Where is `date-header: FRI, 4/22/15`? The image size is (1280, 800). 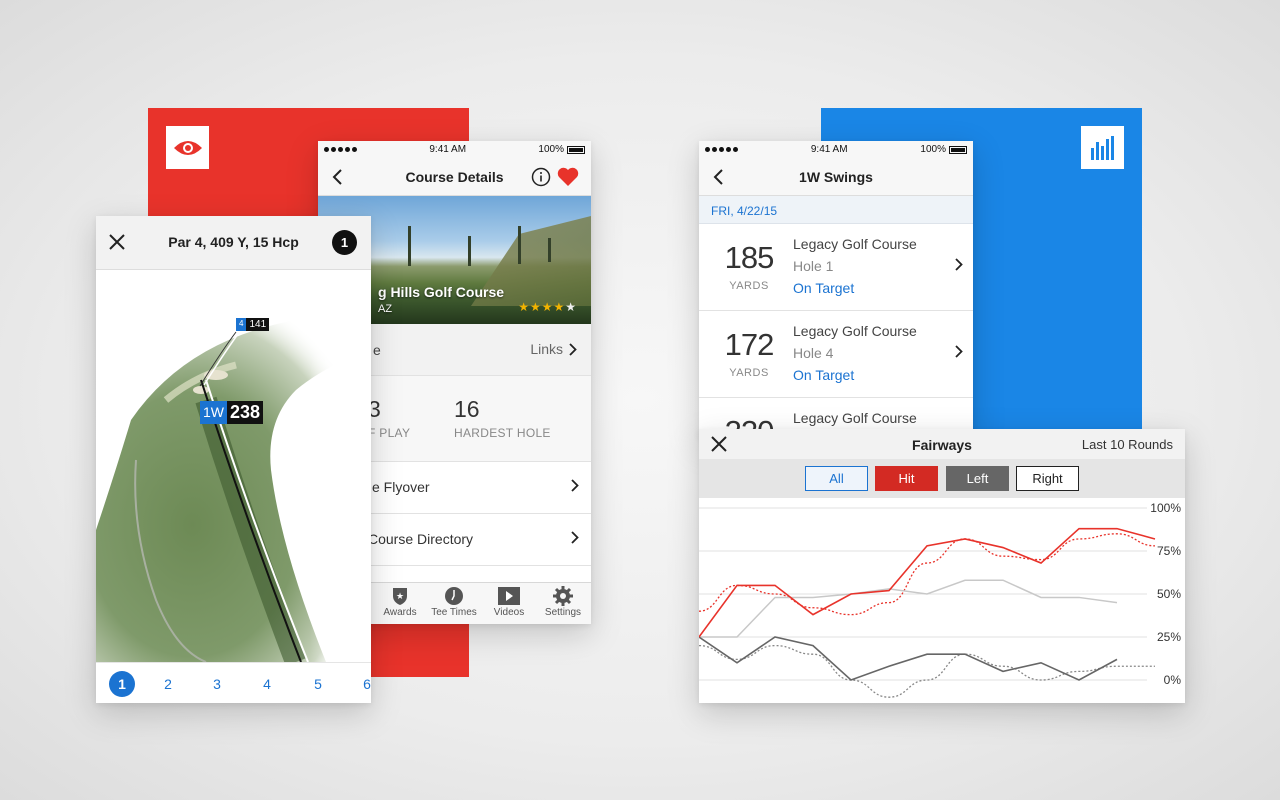 date-header: FRI, 4/22/15 is located at coordinates (836, 210).